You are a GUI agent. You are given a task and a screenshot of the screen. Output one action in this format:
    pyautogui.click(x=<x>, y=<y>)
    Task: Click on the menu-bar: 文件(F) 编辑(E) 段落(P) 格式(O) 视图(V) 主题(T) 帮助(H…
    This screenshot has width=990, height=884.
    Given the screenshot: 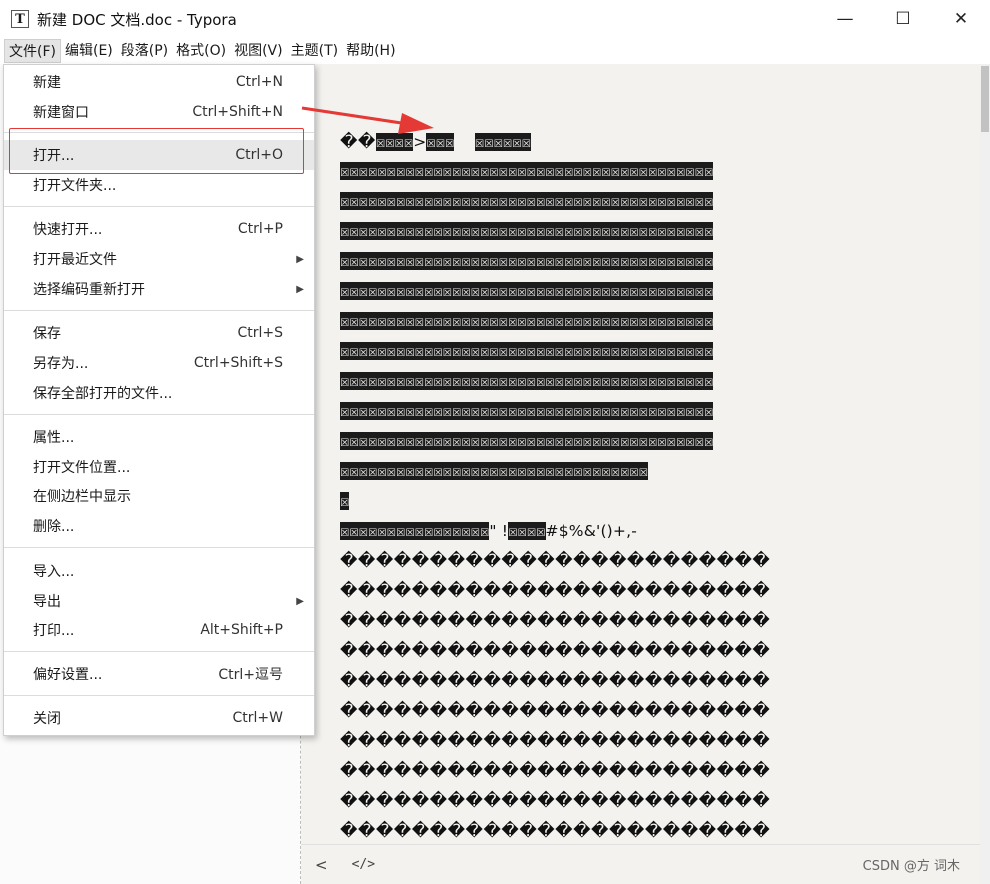 What is the action you would take?
    pyautogui.click(x=495, y=51)
    